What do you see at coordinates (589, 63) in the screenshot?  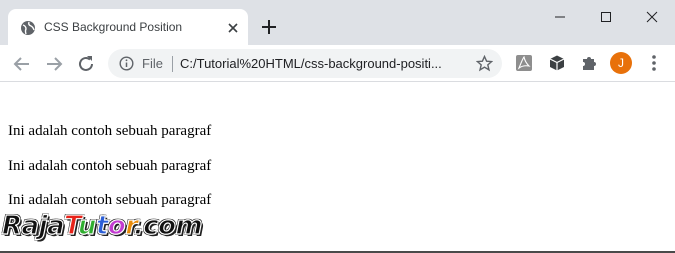 I see `puzzle-extension-icon` at bounding box center [589, 63].